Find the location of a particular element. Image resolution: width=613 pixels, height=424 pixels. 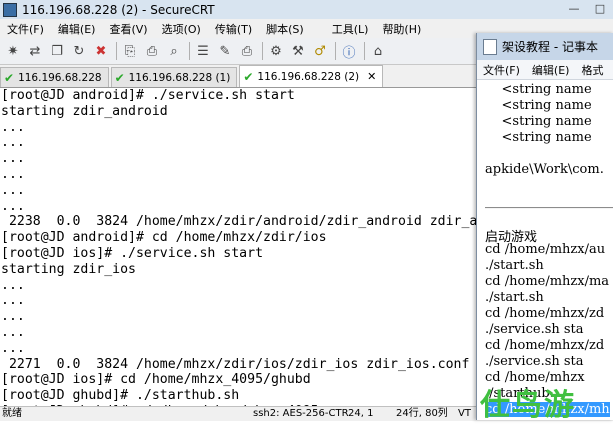

terminal-line: [root@JD ghubd]# ./starthub.sh is located at coordinates (120, 396).